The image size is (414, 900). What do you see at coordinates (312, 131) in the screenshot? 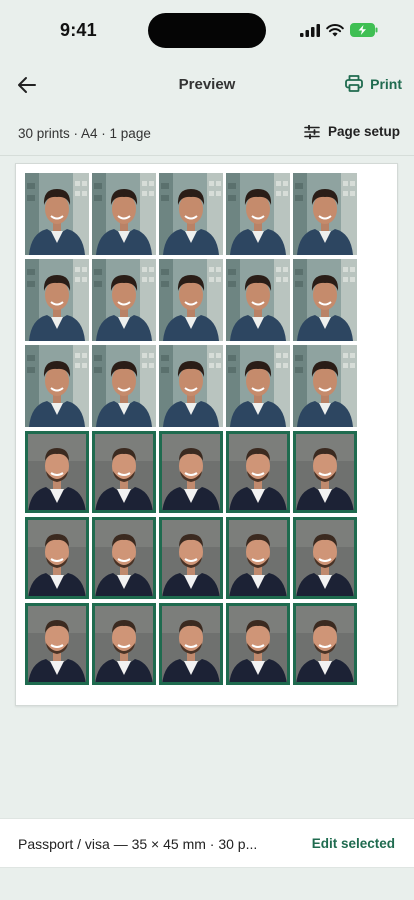
I see `sliders-icon` at bounding box center [312, 131].